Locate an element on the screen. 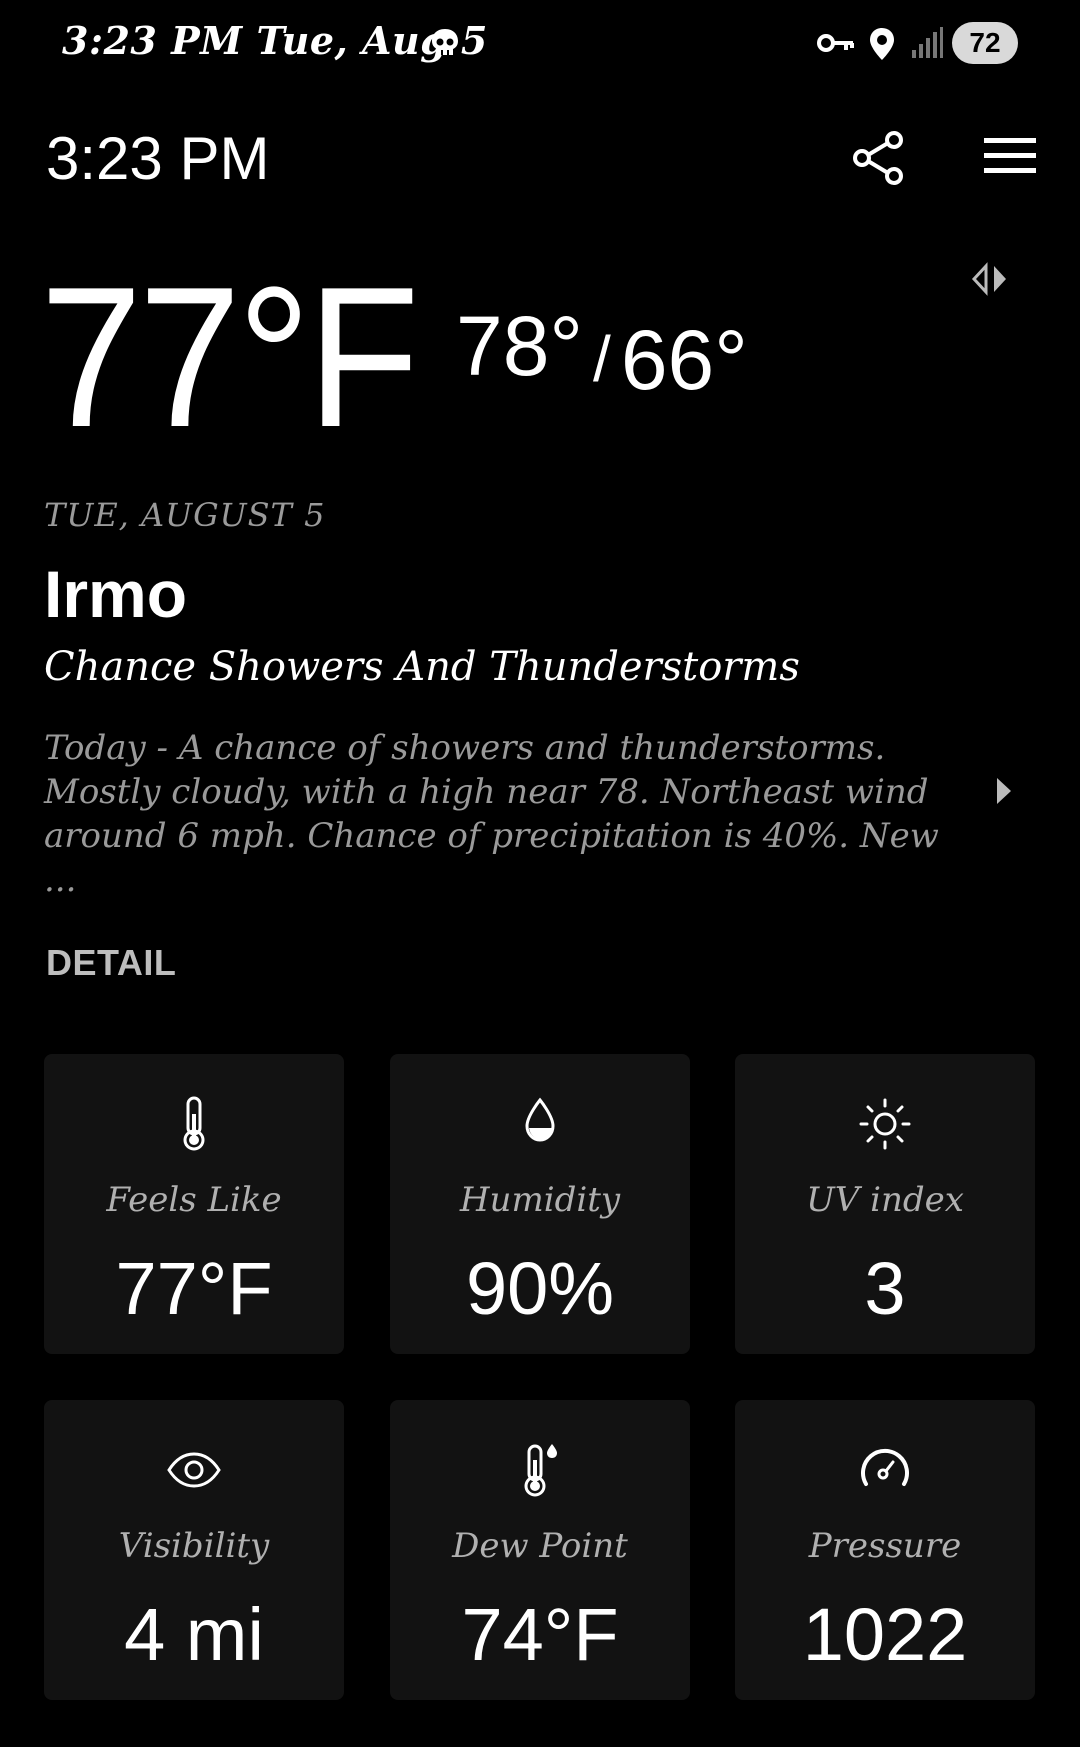  detail-card-label: Pressure is located at coordinates (885, 1546).